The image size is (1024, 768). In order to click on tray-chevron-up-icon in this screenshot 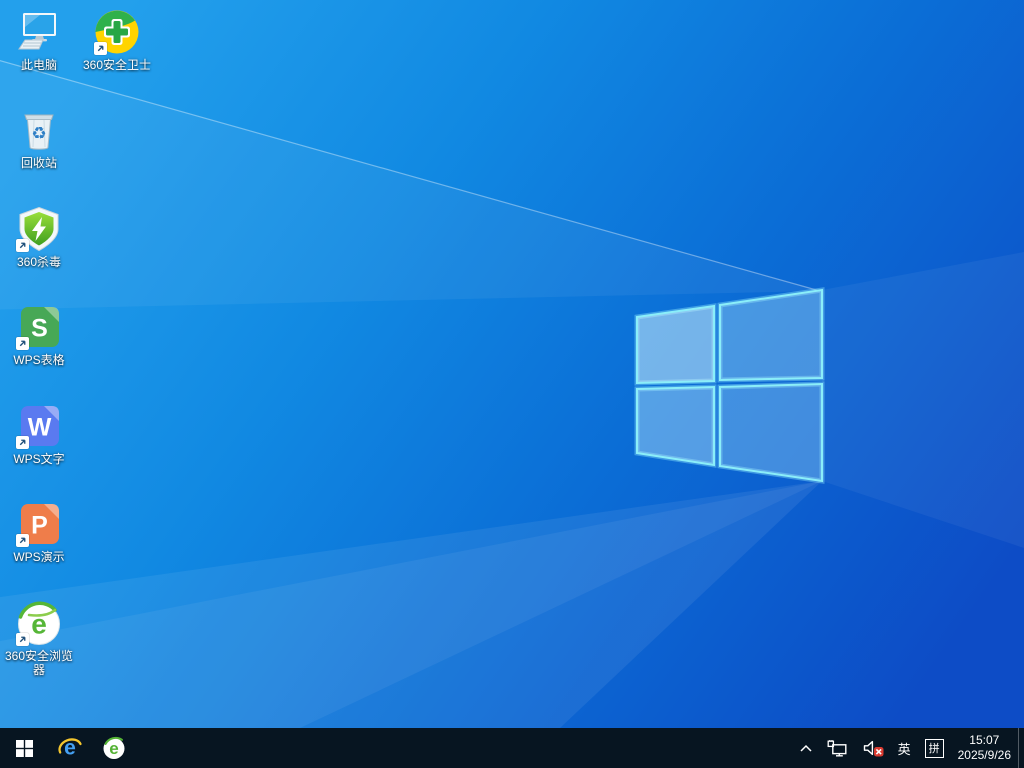, I will do `click(806, 748)`.